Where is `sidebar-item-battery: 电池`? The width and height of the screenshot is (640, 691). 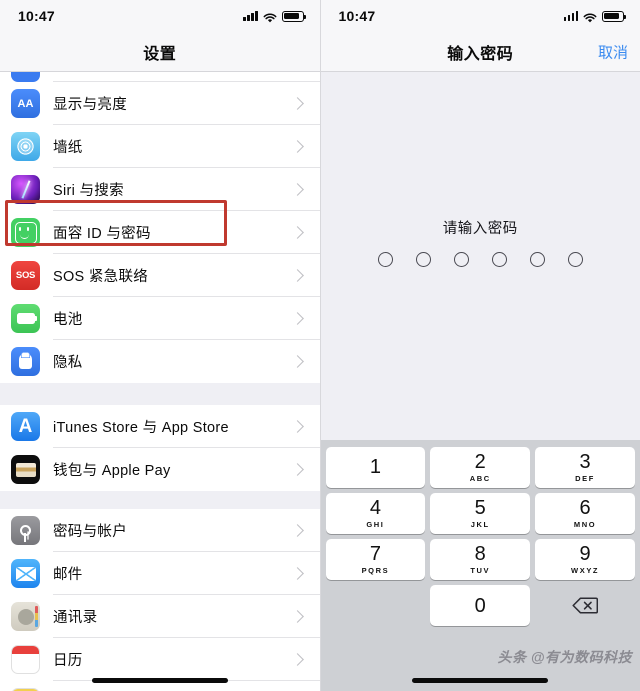 sidebar-item-battery: 电池 is located at coordinates (160, 318).